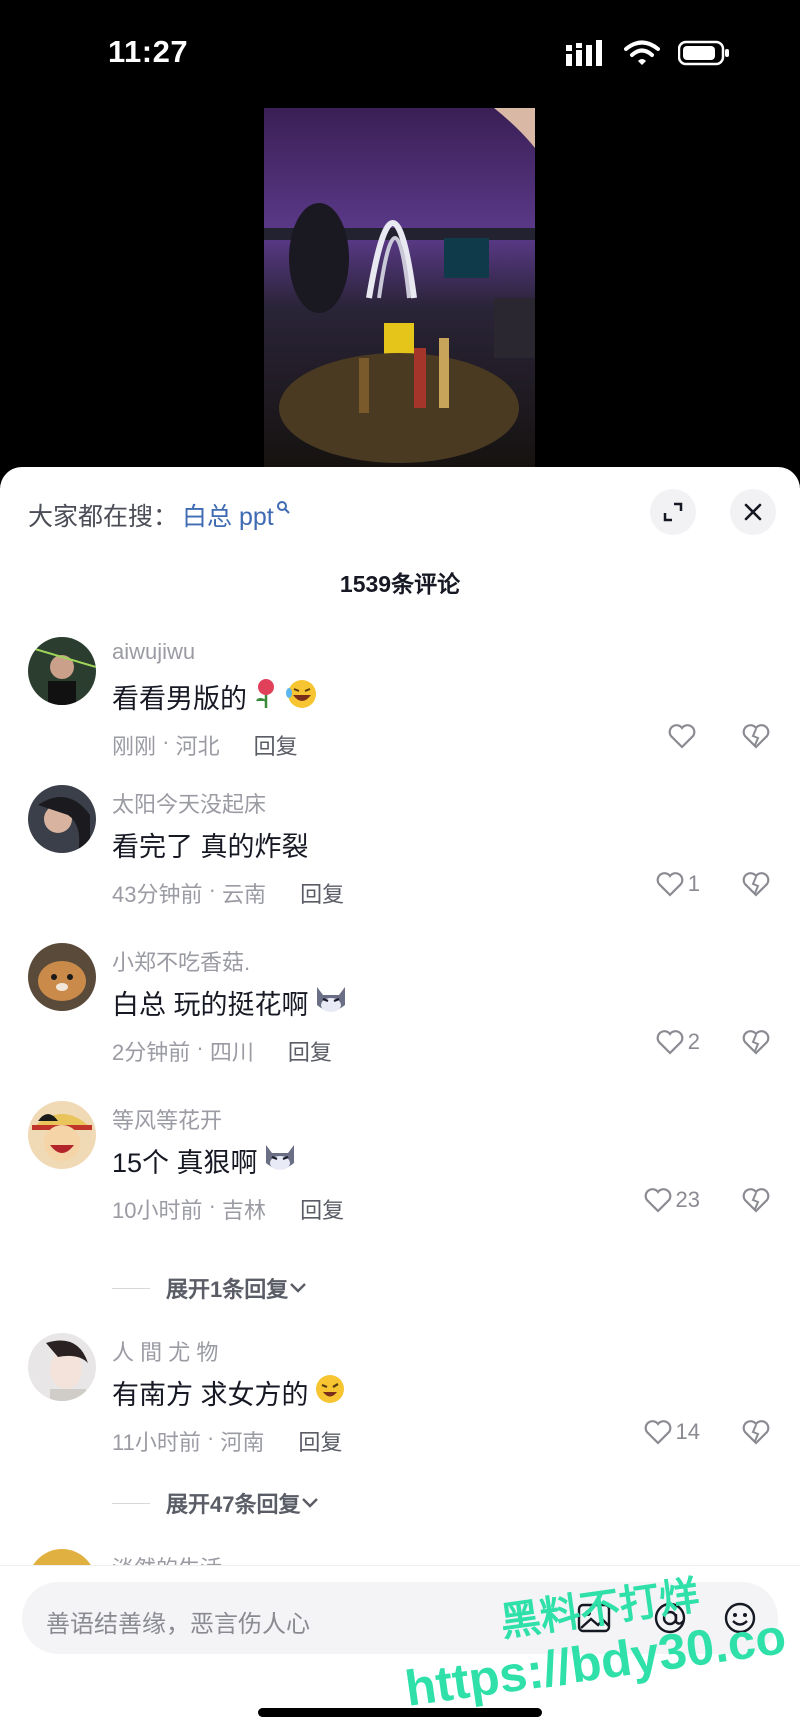 Image resolution: width=800 pixels, height=1732 pixels. What do you see at coordinates (189, 803) in the screenshot?
I see `comment-username: 太阳今天没起床` at bounding box center [189, 803].